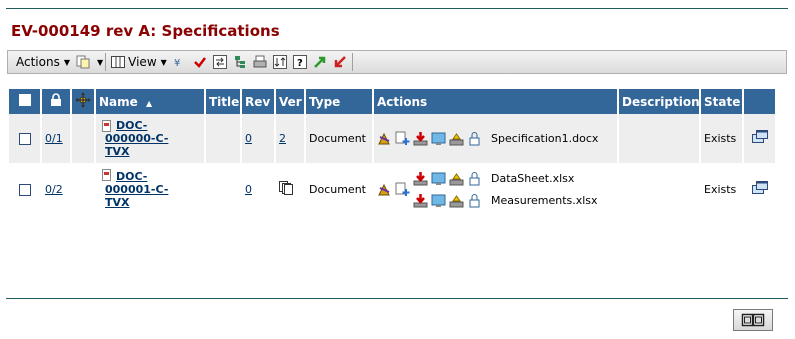 This screenshot has height=339, width=795. Describe the element at coordinates (339, 101) in the screenshot. I see `column-header-type: Type` at that location.